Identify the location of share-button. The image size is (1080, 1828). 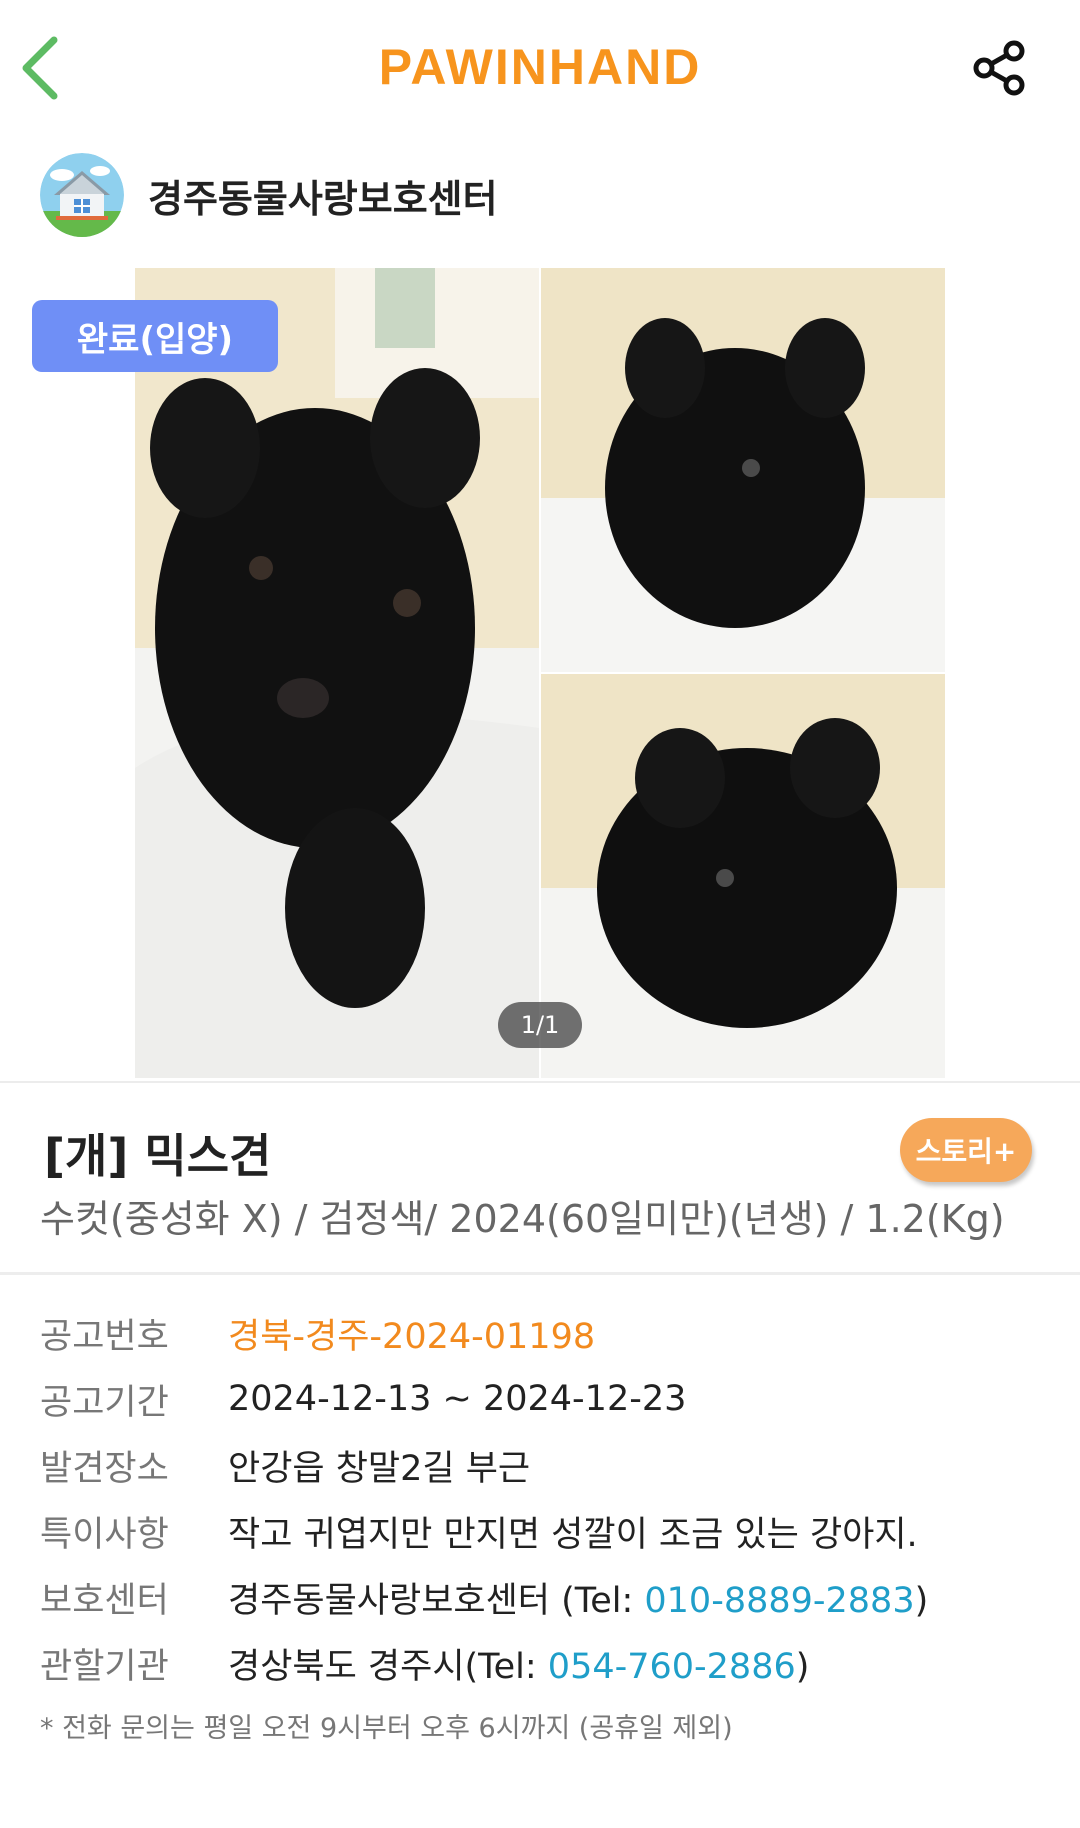
(1000, 68).